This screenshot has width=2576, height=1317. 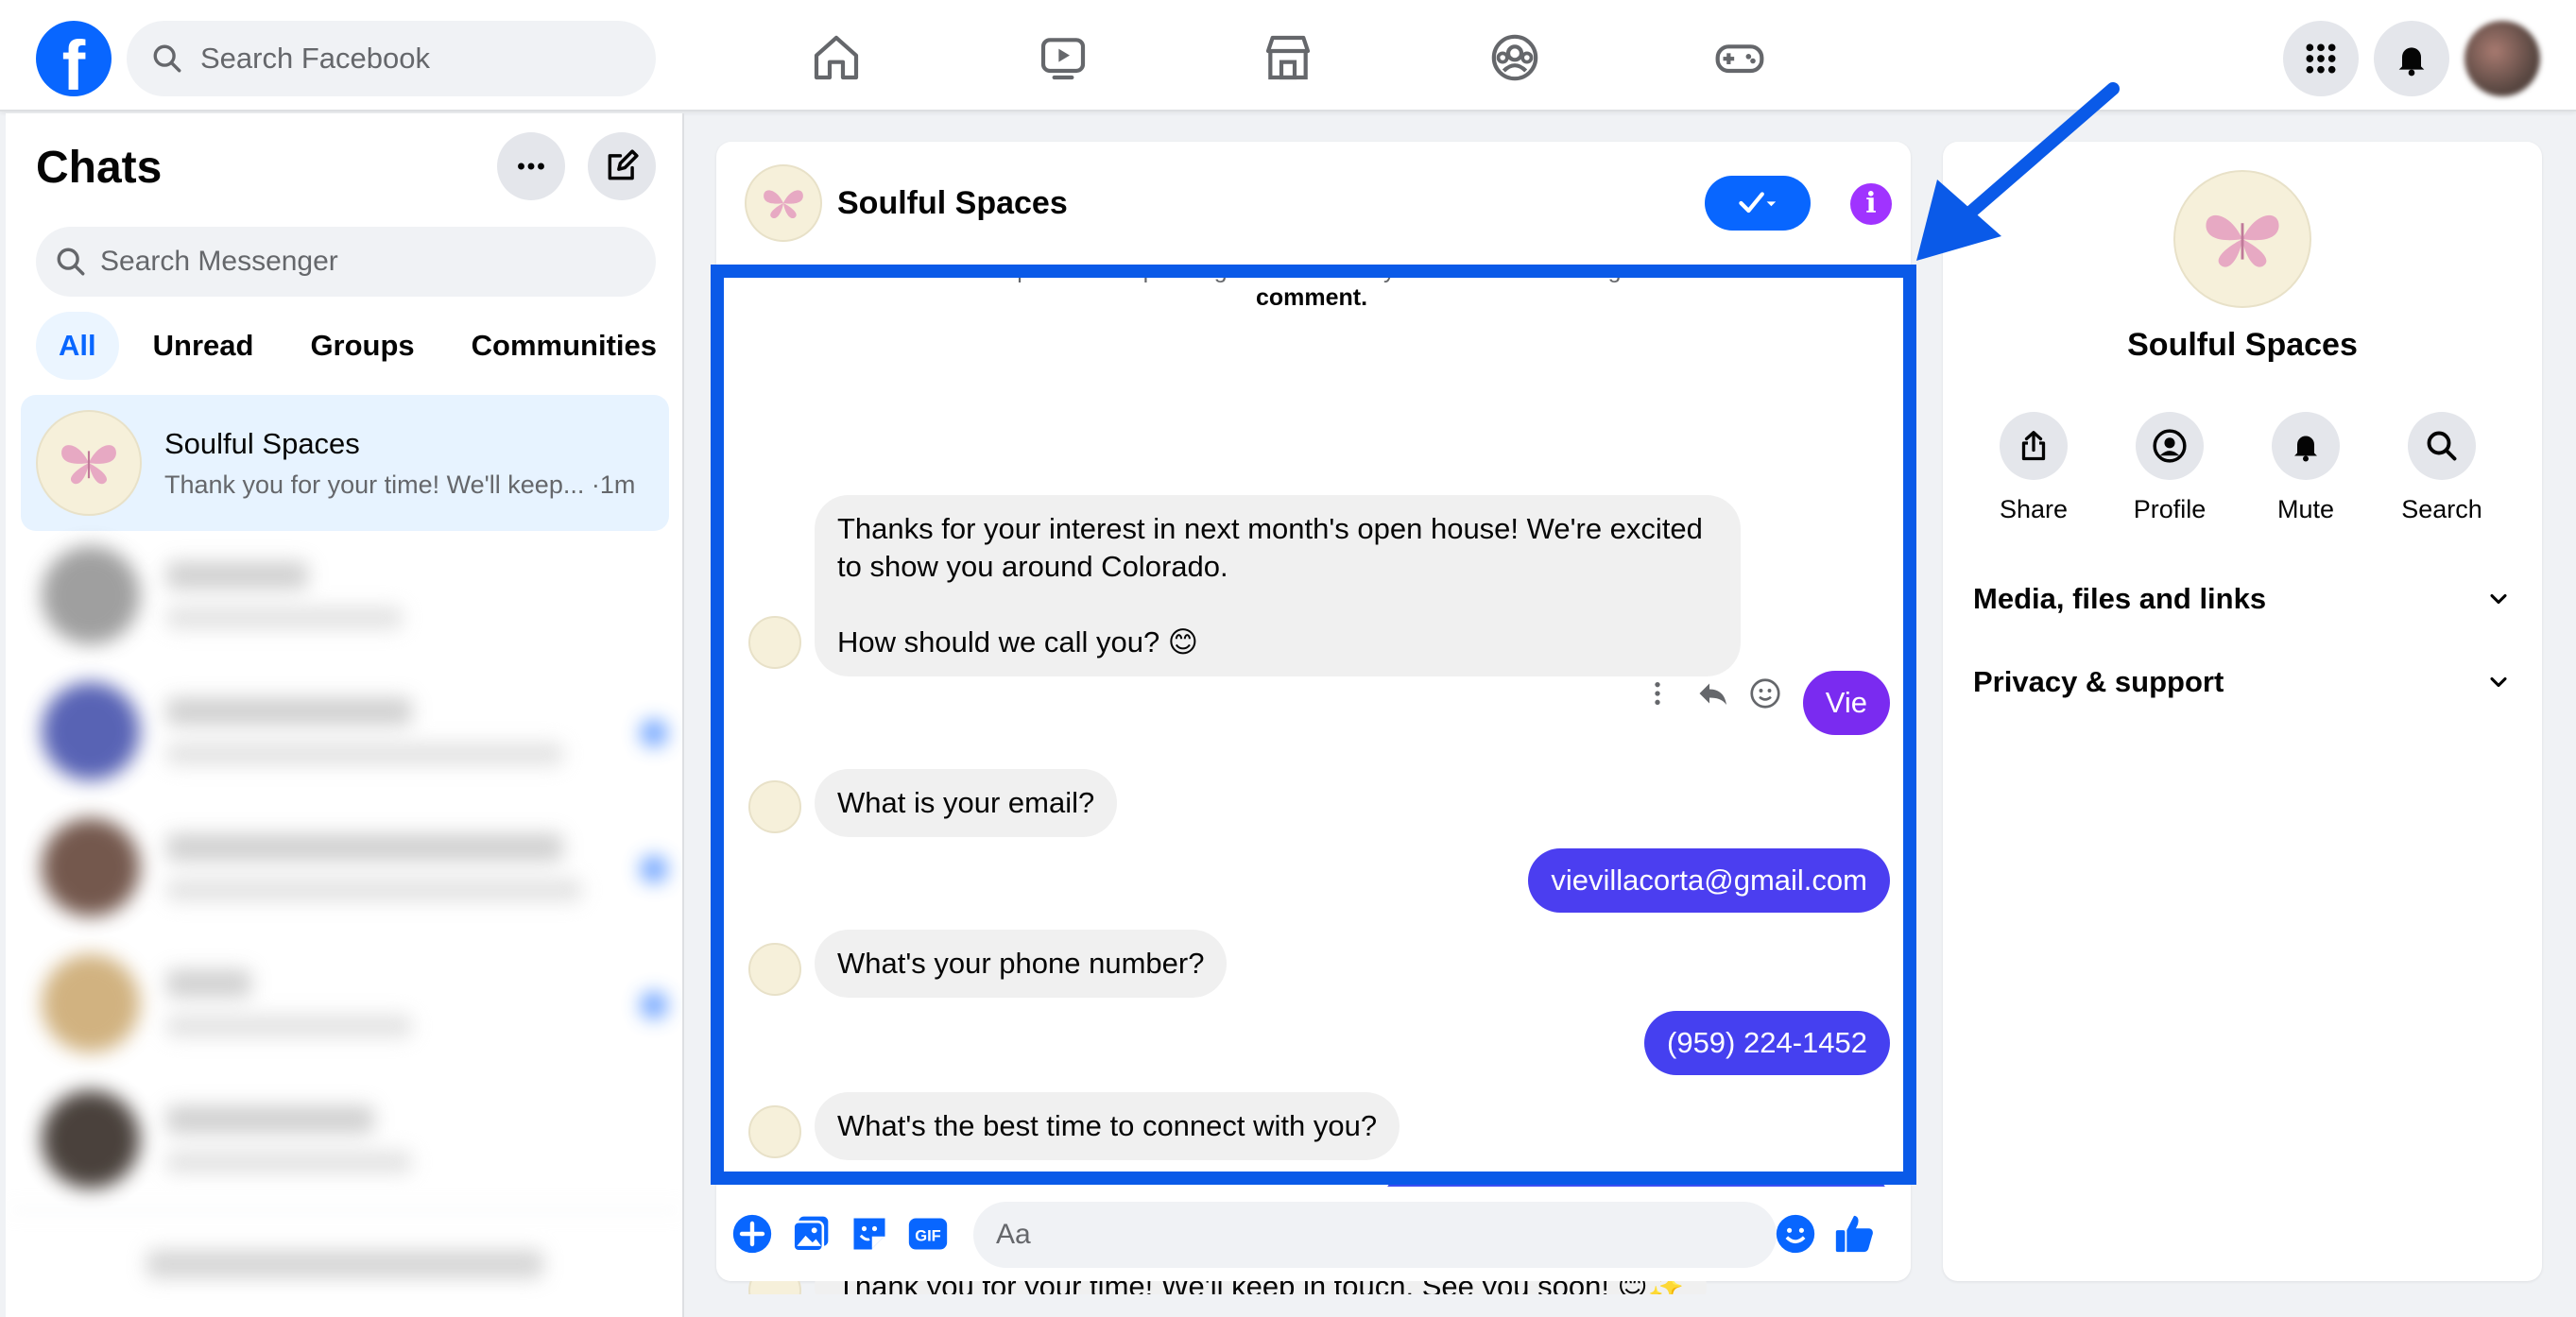 What do you see at coordinates (262, 443) in the screenshot?
I see `chat-name: Soulful Spaces` at bounding box center [262, 443].